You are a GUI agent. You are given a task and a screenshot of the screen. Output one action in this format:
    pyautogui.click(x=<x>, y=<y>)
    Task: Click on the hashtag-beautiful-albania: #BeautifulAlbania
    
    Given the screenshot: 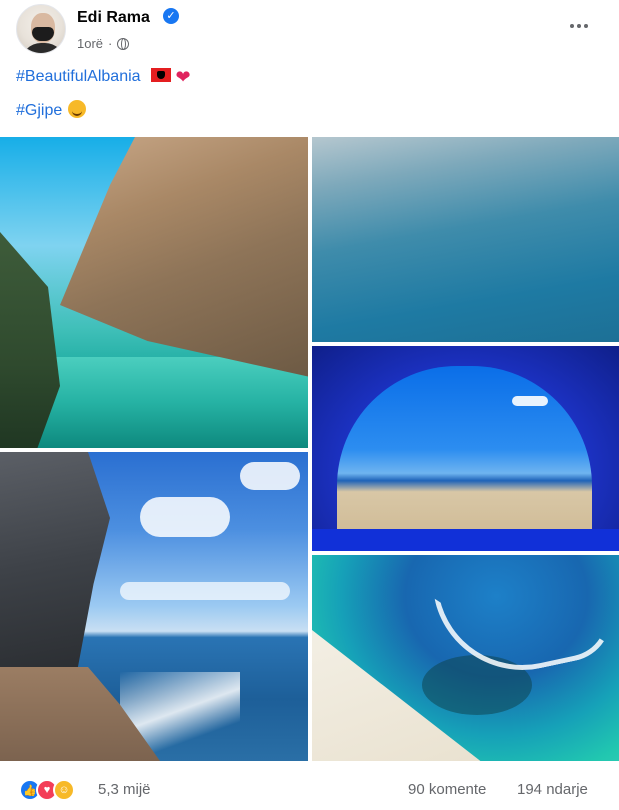 What is the action you would take?
    pyautogui.click(x=78, y=76)
    